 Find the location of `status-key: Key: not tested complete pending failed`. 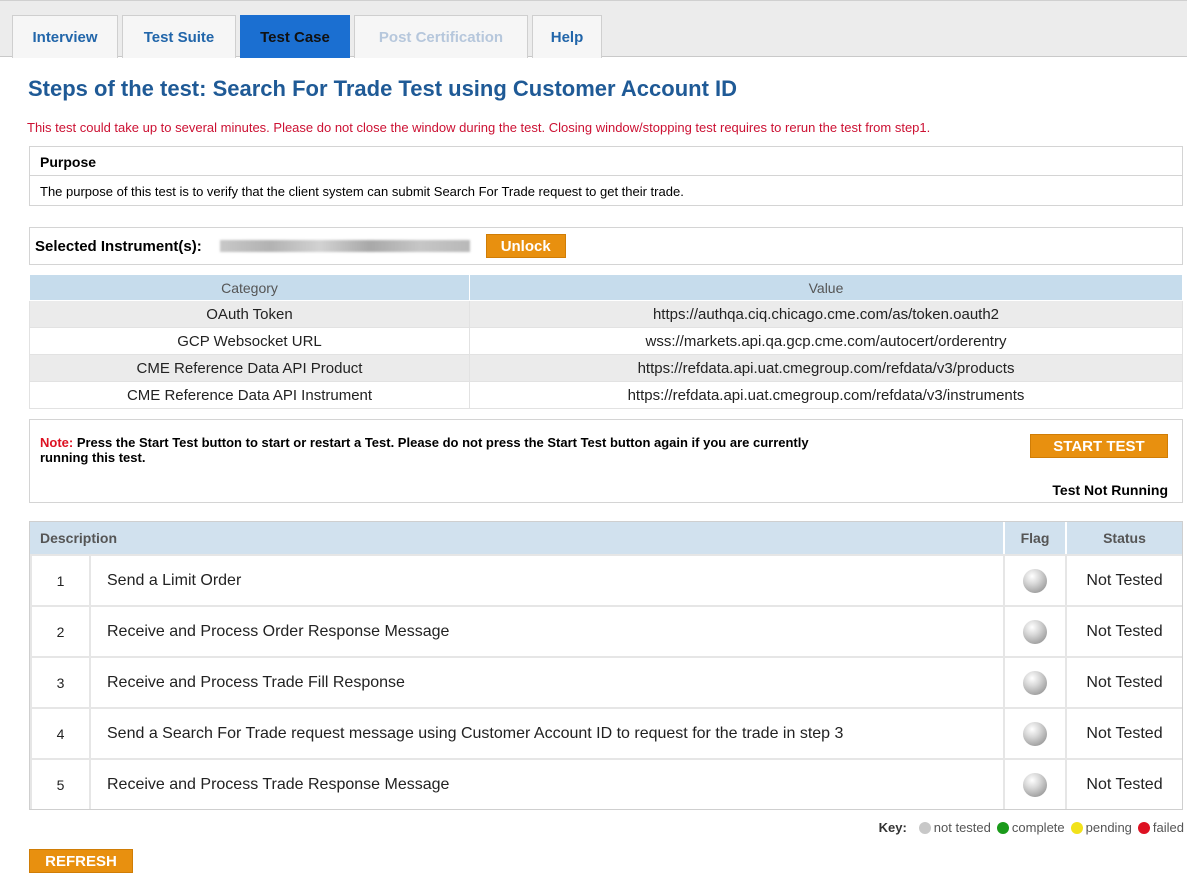

status-key: Key: not tested complete pending failed is located at coordinates (1031, 827).